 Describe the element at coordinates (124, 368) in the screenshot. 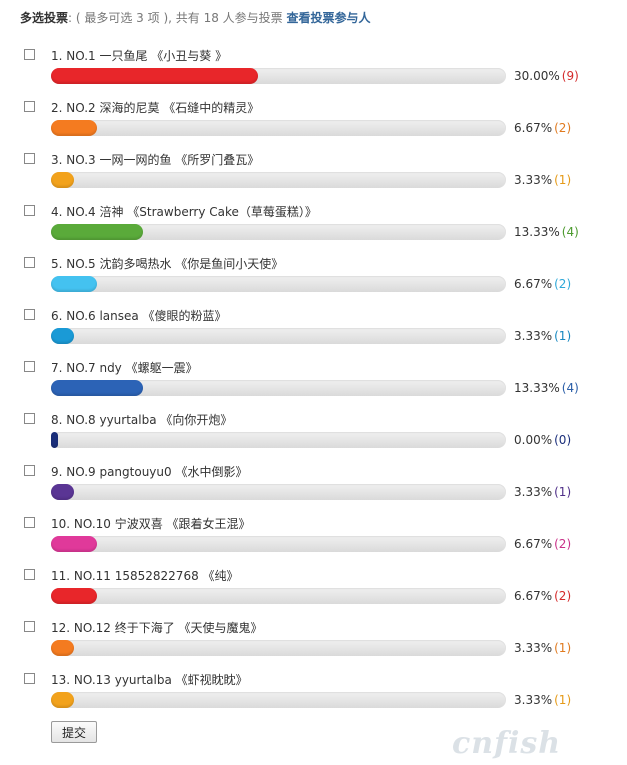

I see `option-label: 7. NO.7 ndy 《螺躯一震》` at that location.